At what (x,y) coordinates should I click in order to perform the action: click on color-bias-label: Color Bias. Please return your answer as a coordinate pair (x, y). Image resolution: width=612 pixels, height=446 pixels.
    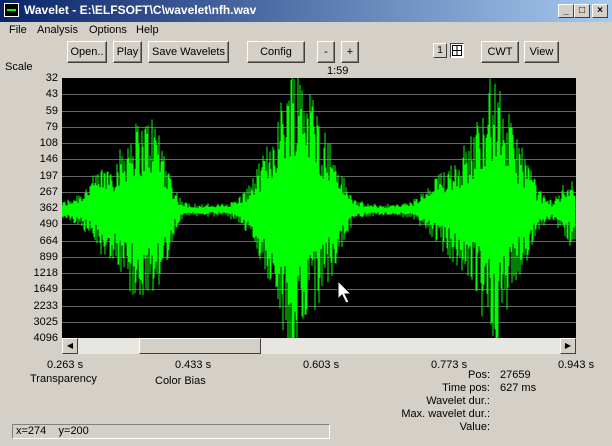
    Looking at the image, I should click on (180, 381).